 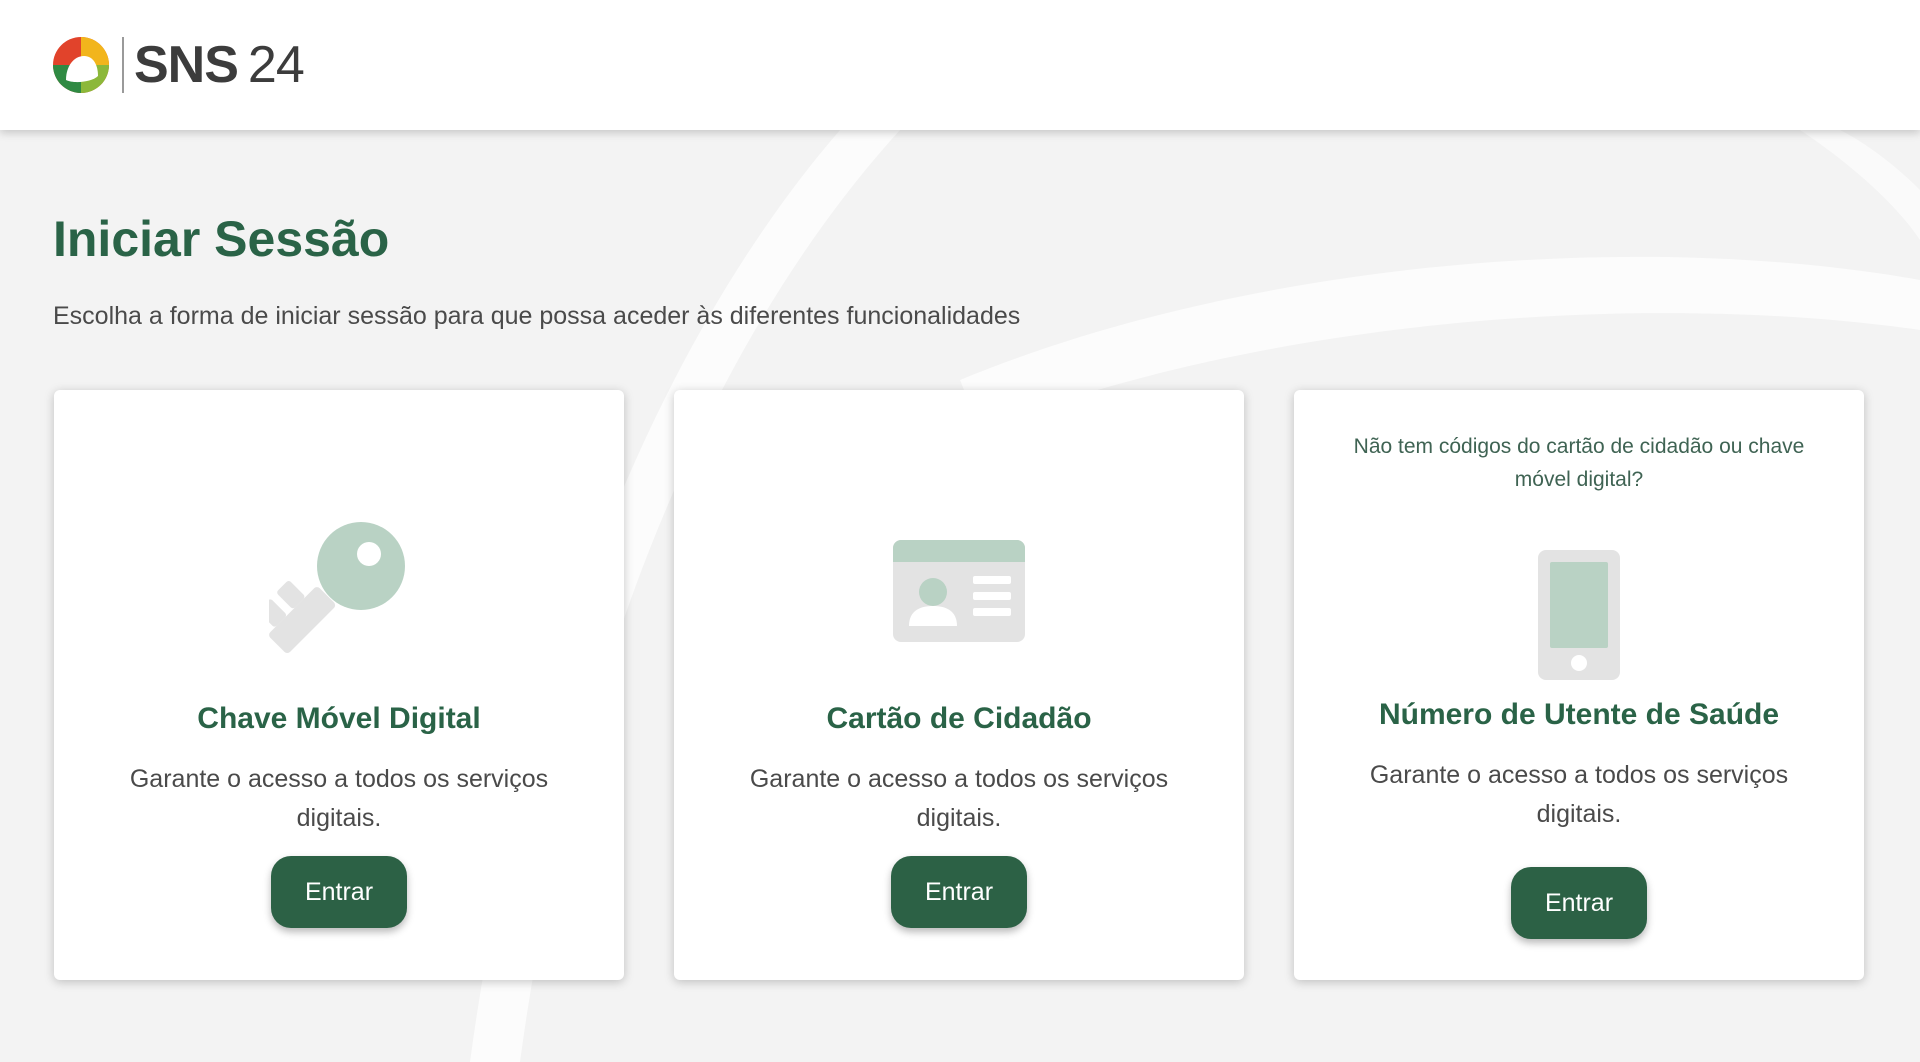 What do you see at coordinates (959, 892) in the screenshot?
I see `entrar-cartao-cidadao-button: Entrar` at bounding box center [959, 892].